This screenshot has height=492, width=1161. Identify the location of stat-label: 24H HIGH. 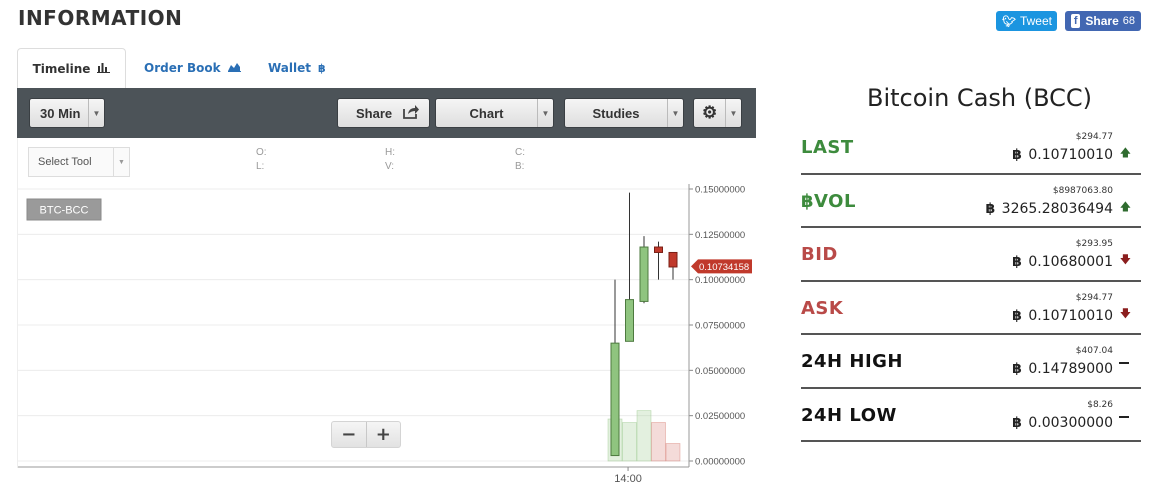
(852, 361).